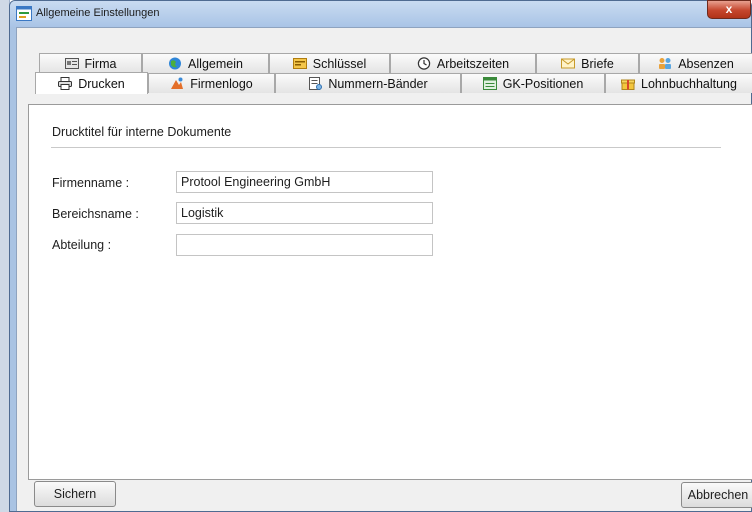 Image resolution: width=752 pixels, height=512 pixels. Describe the element at coordinates (424, 63) in the screenshot. I see `clock-icon` at that location.